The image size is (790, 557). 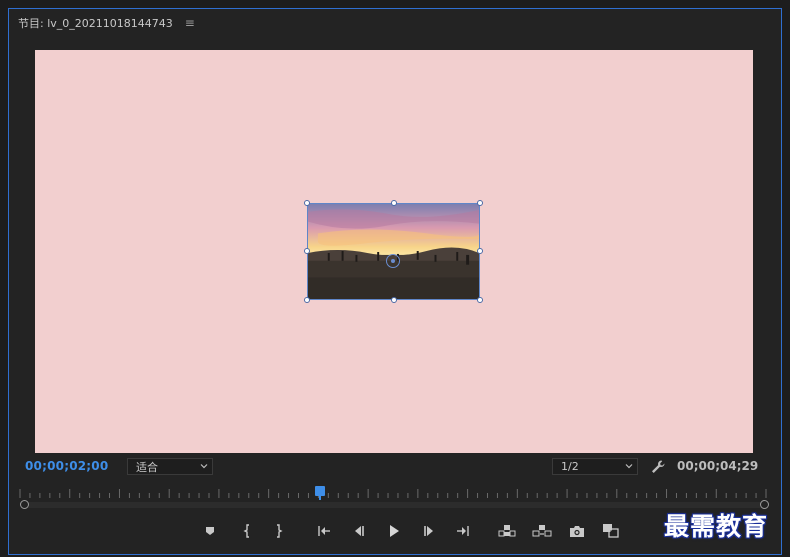 I want to click on ruler-ticks, so click(x=393, y=493).